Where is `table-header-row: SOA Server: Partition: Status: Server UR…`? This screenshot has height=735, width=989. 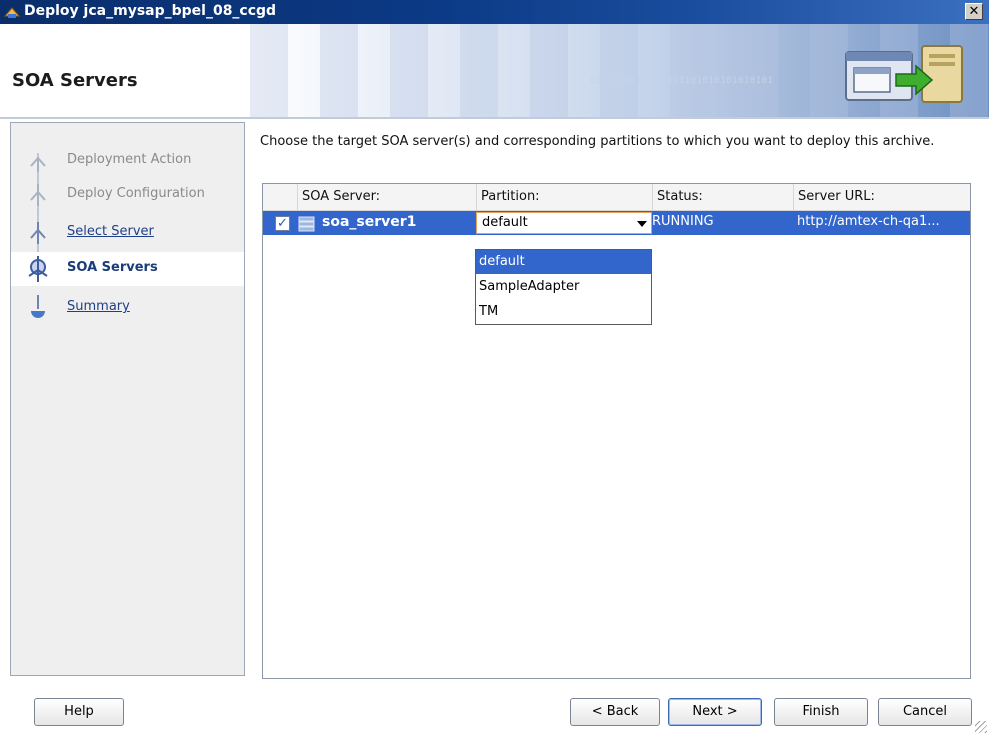 table-header-row: SOA Server: Partition: Status: Server UR… is located at coordinates (616, 197).